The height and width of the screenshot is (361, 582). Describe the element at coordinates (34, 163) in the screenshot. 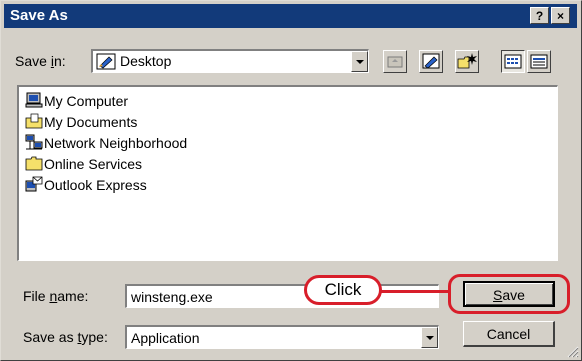

I see `folder-icon` at that location.